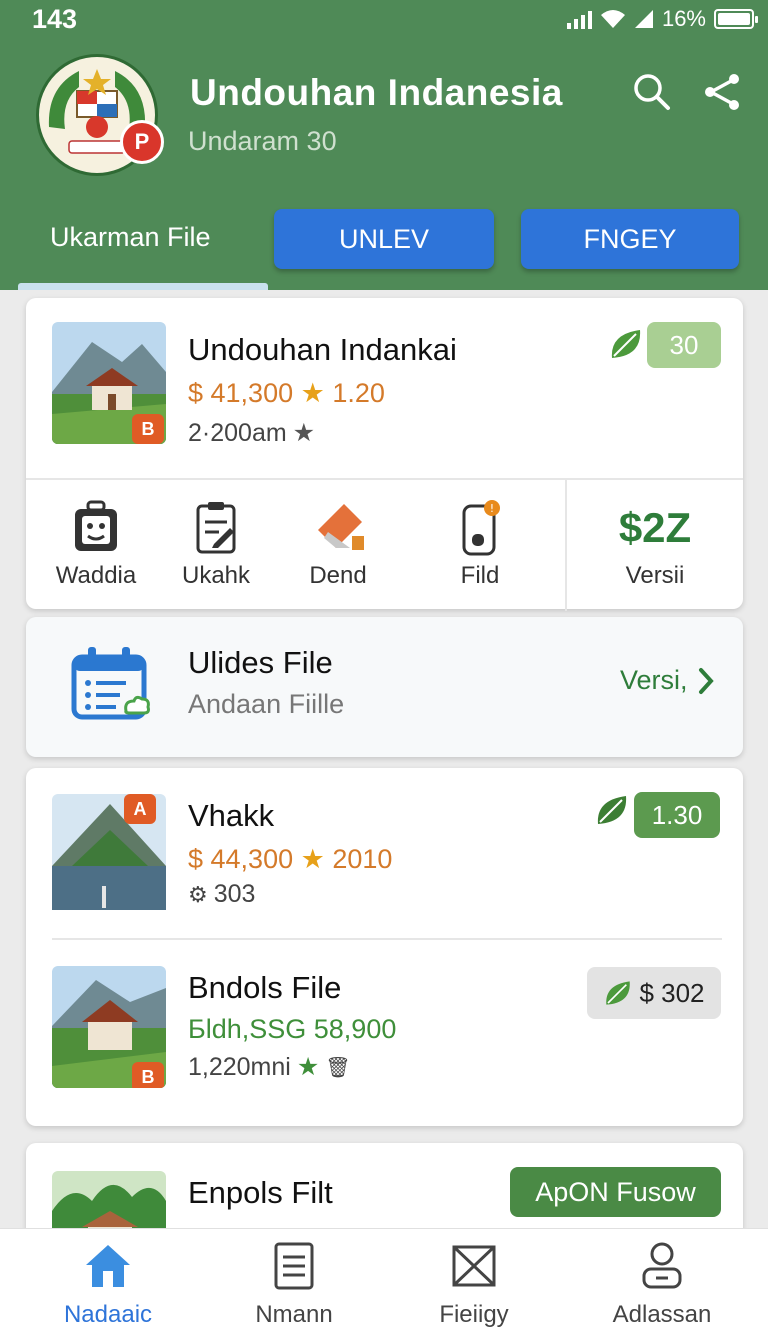 The width and height of the screenshot is (768, 1344). What do you see at coordinates (142, 142) in the screenshot?
I see `logo-badge: P` at bounding box center [142, 142].